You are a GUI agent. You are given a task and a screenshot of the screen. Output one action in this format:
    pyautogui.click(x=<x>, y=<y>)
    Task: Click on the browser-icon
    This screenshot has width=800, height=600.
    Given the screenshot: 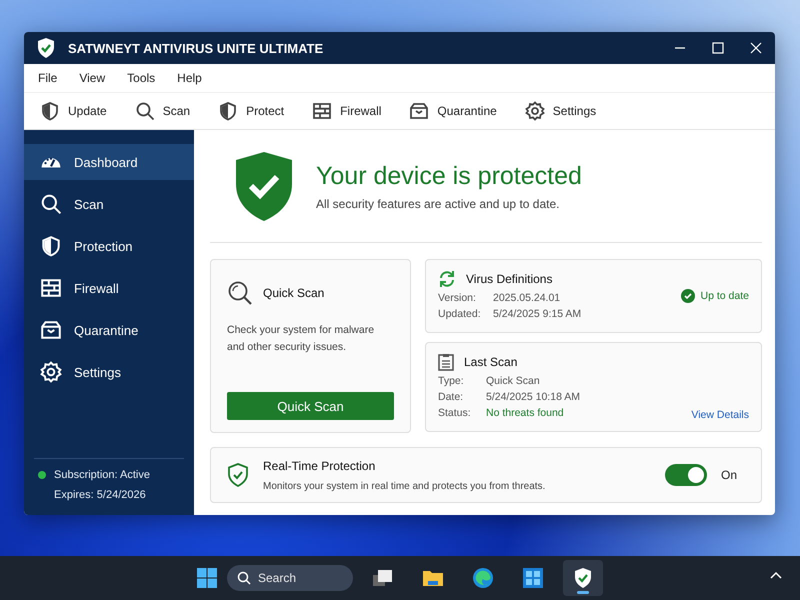 What is the action you would take?
    pyautogui.click(x=483, y=578)
    